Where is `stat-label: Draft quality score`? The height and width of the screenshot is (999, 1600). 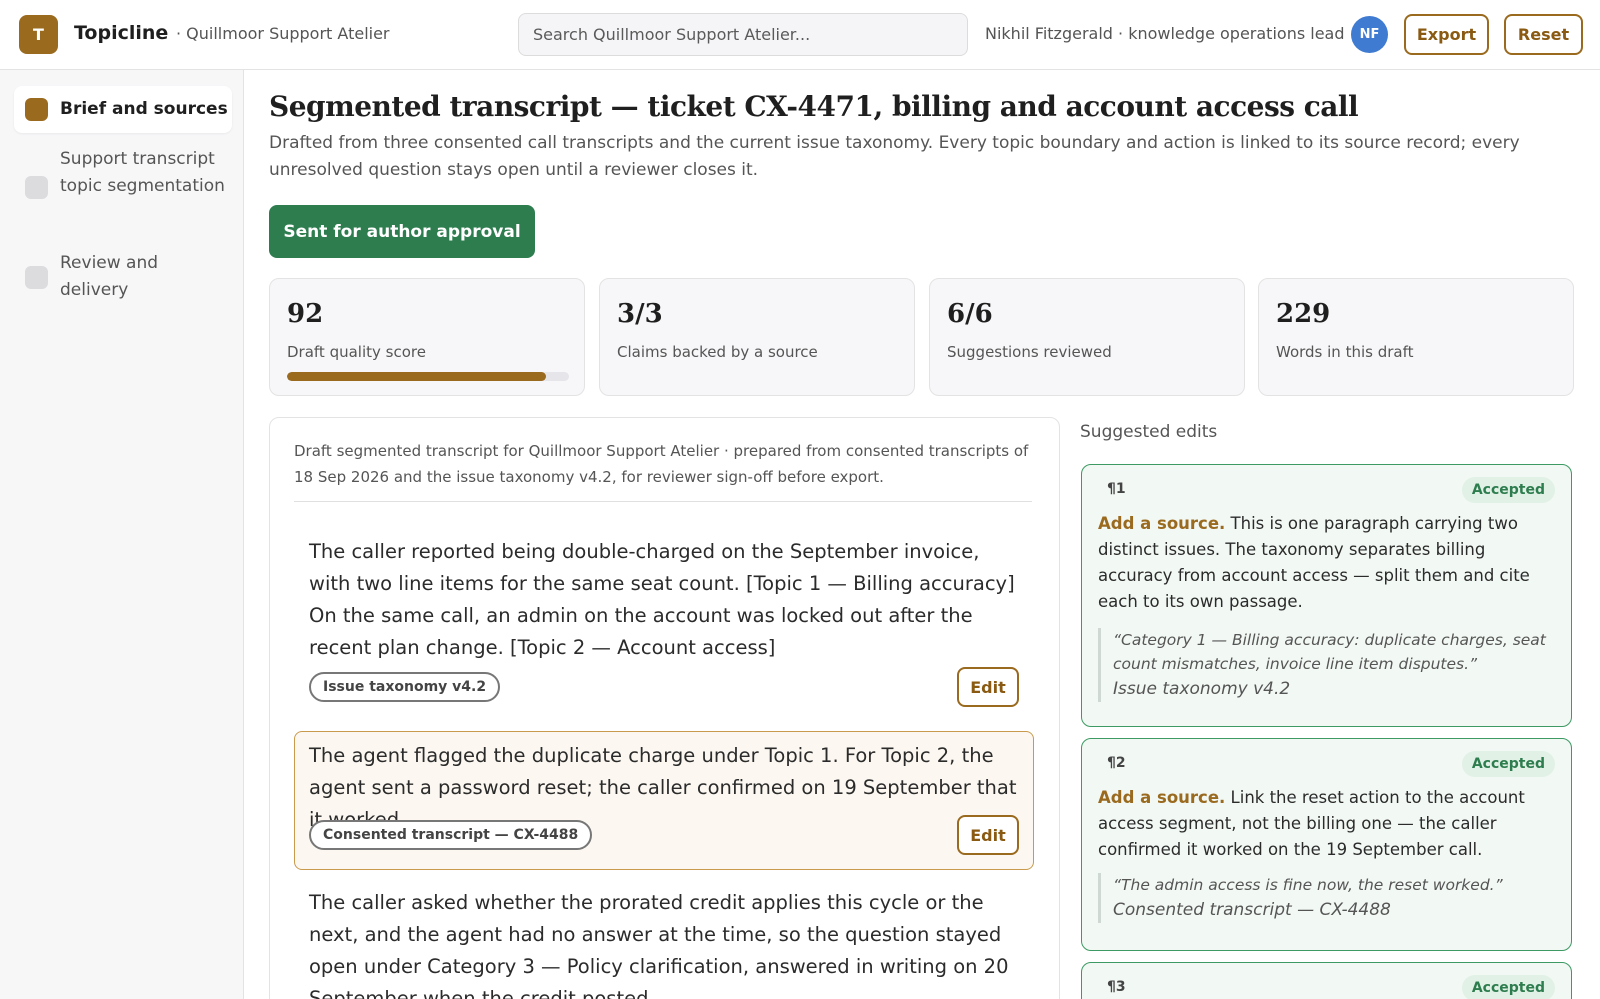
stat-label: Draft quality score is located at coordinates (356, 352).